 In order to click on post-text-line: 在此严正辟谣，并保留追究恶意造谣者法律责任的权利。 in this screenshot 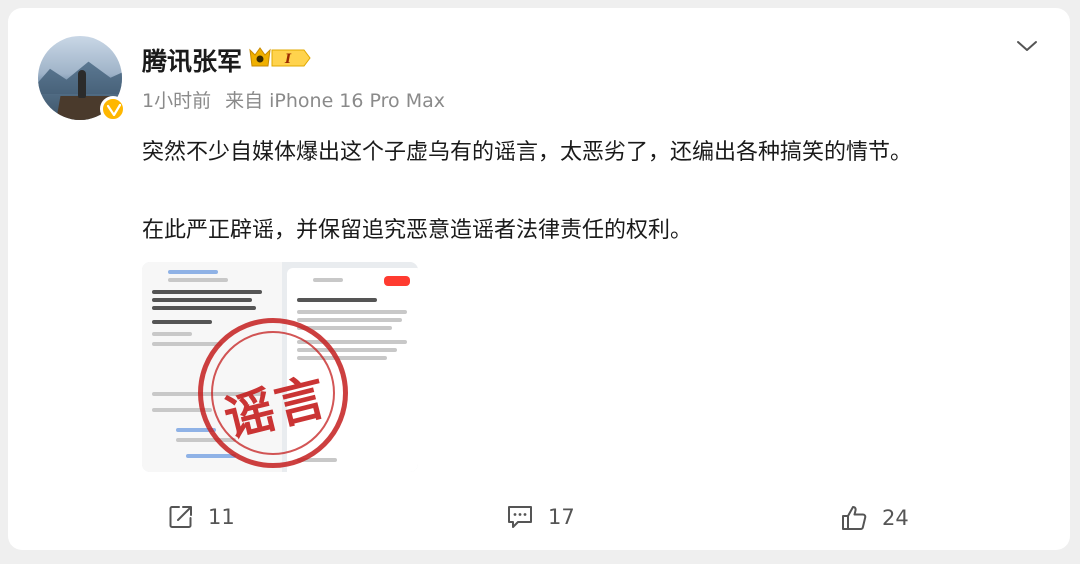, I will do `click(417, 230)`.